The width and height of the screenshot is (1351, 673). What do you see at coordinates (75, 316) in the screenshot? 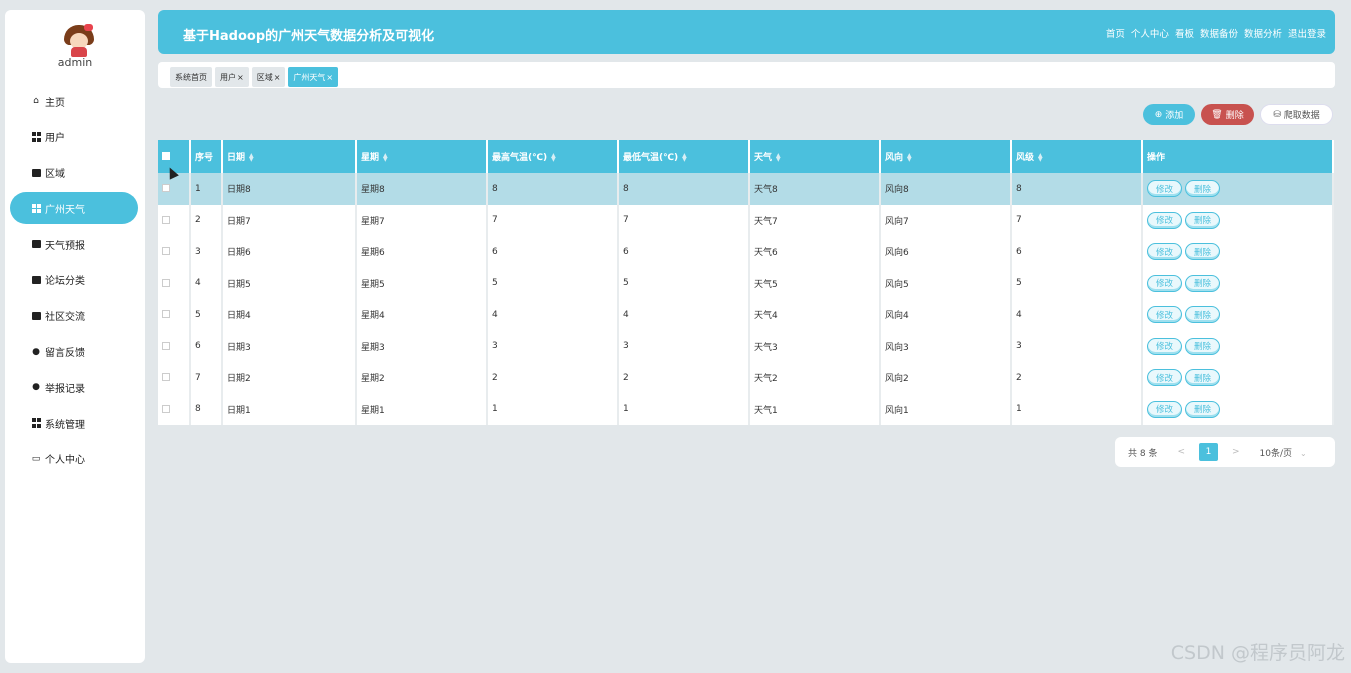
I see `sidebar-item-community: 社区交流` at bounding box center [75, 316].